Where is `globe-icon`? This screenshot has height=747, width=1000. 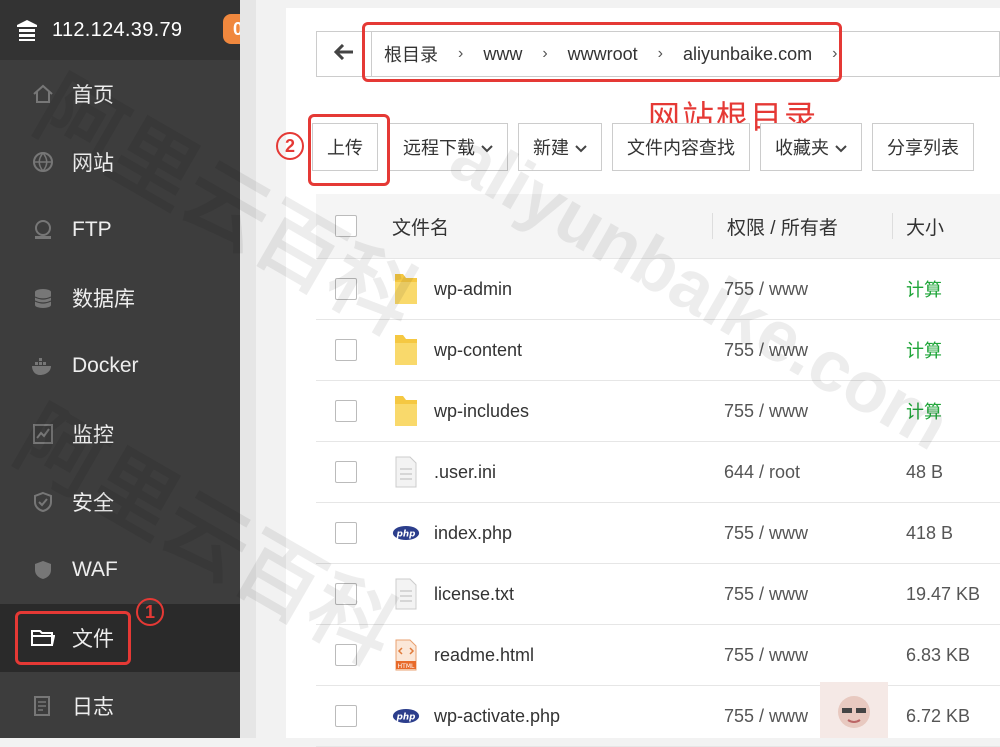
globe-icon is located at coordinates (43, 162).